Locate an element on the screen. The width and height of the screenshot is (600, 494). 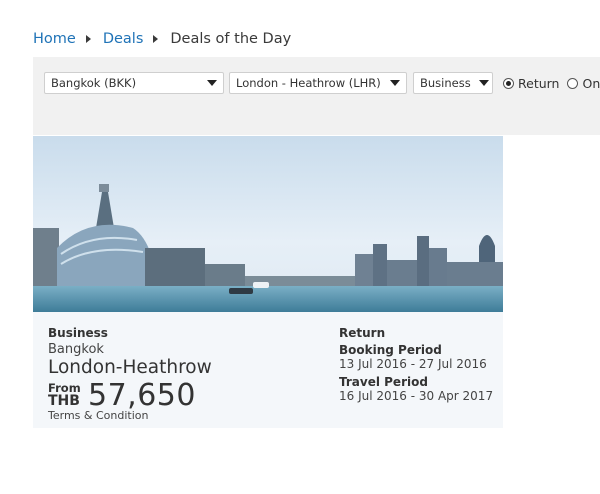
terms-and-condition-link: Terms & Condition is located at coordinates (98, 415).